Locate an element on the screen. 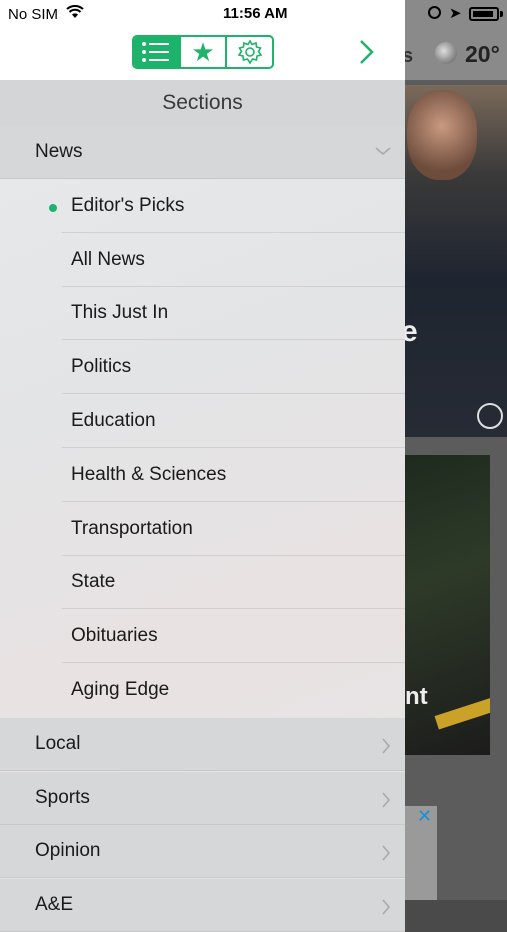 This screenshot has height=932, width=507. photo-caption-2: nt is located at coordinates (416, 696).